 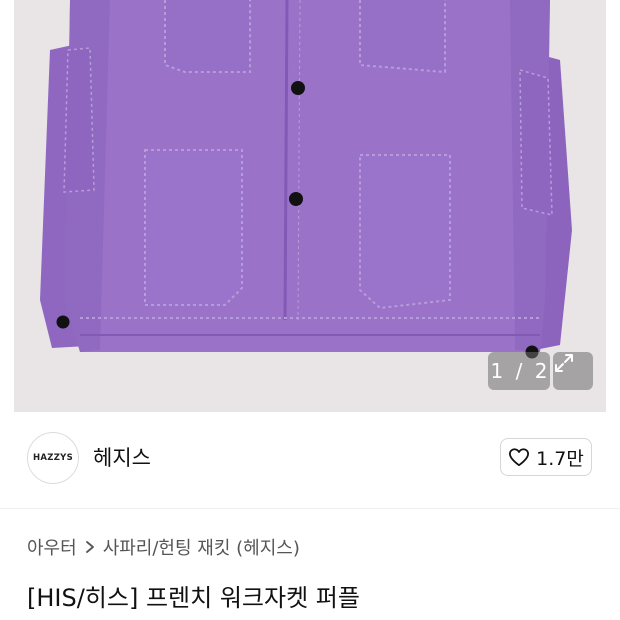 What do you see at coordinates (541, 371) in the screenshot?
I see `pager-total: 2` at bounding box center [541, 371].